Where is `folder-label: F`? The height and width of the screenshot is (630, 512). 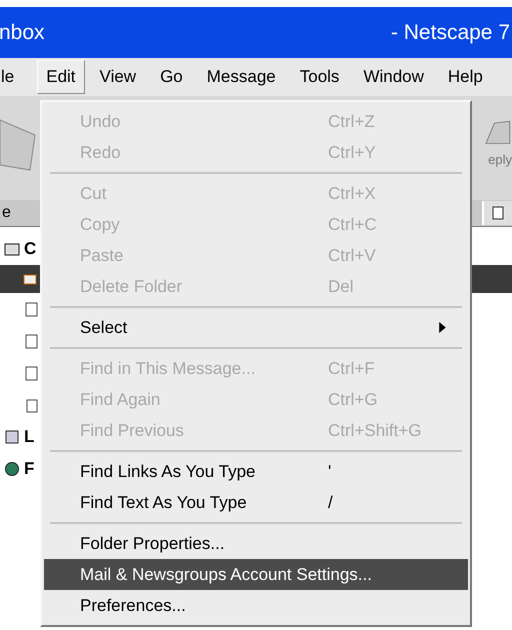 folder-label: F is located at coordinates (29, 469).